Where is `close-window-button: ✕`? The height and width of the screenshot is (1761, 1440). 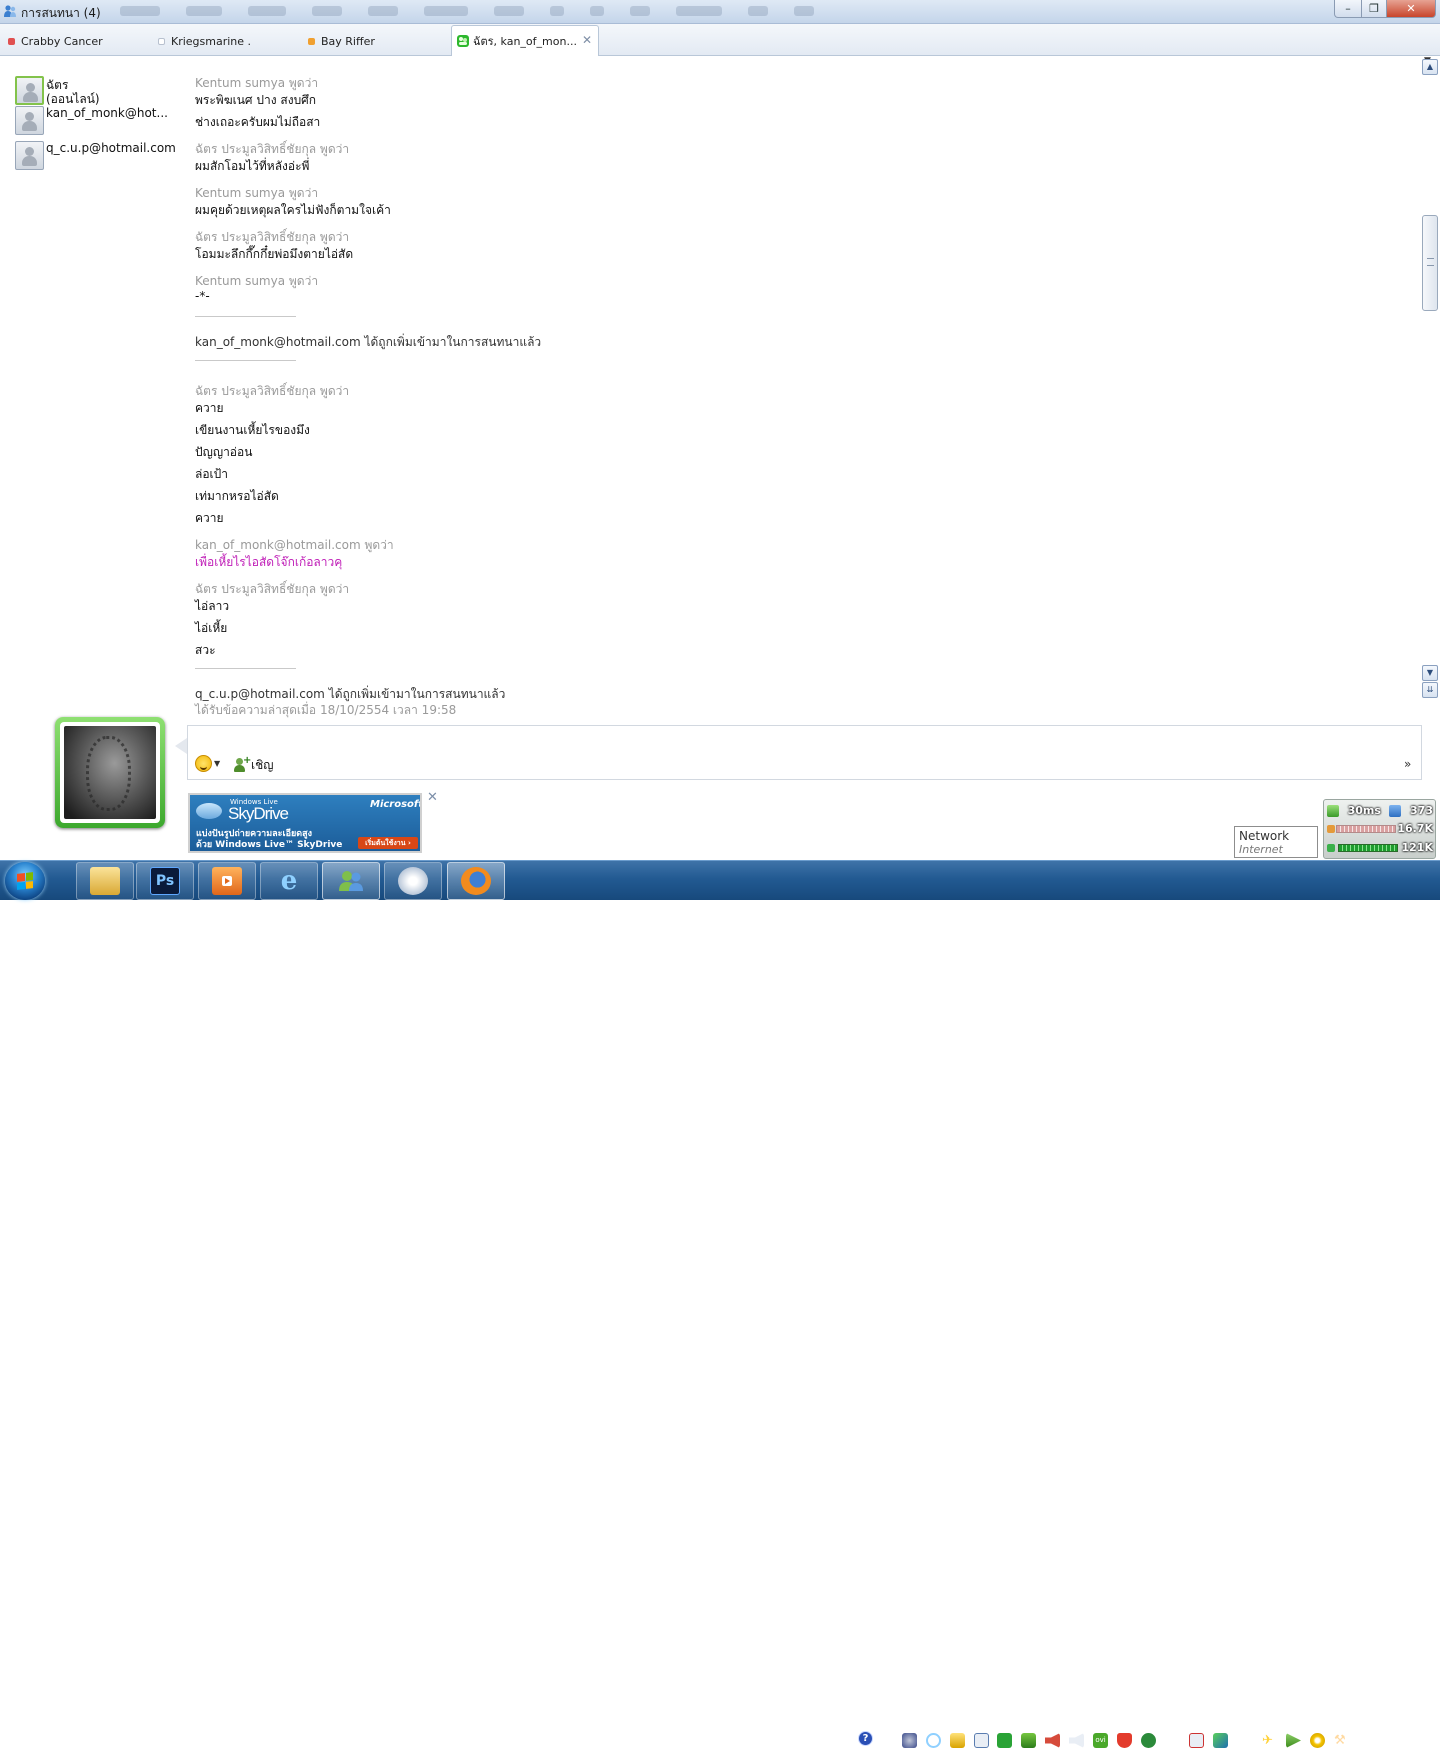 close-window-button: ✕ is located at coordinates (1411, 9).